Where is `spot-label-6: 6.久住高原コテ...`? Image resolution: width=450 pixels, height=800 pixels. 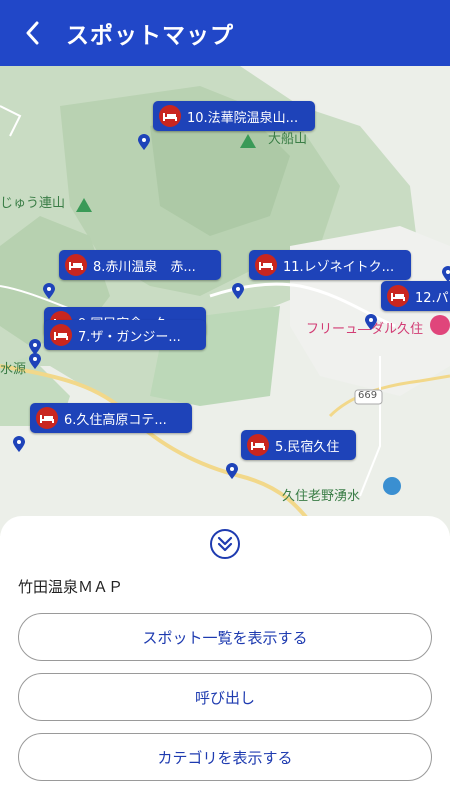
spot-label-6: 6.久住高原コテ... is located at coordinates (111, 418).